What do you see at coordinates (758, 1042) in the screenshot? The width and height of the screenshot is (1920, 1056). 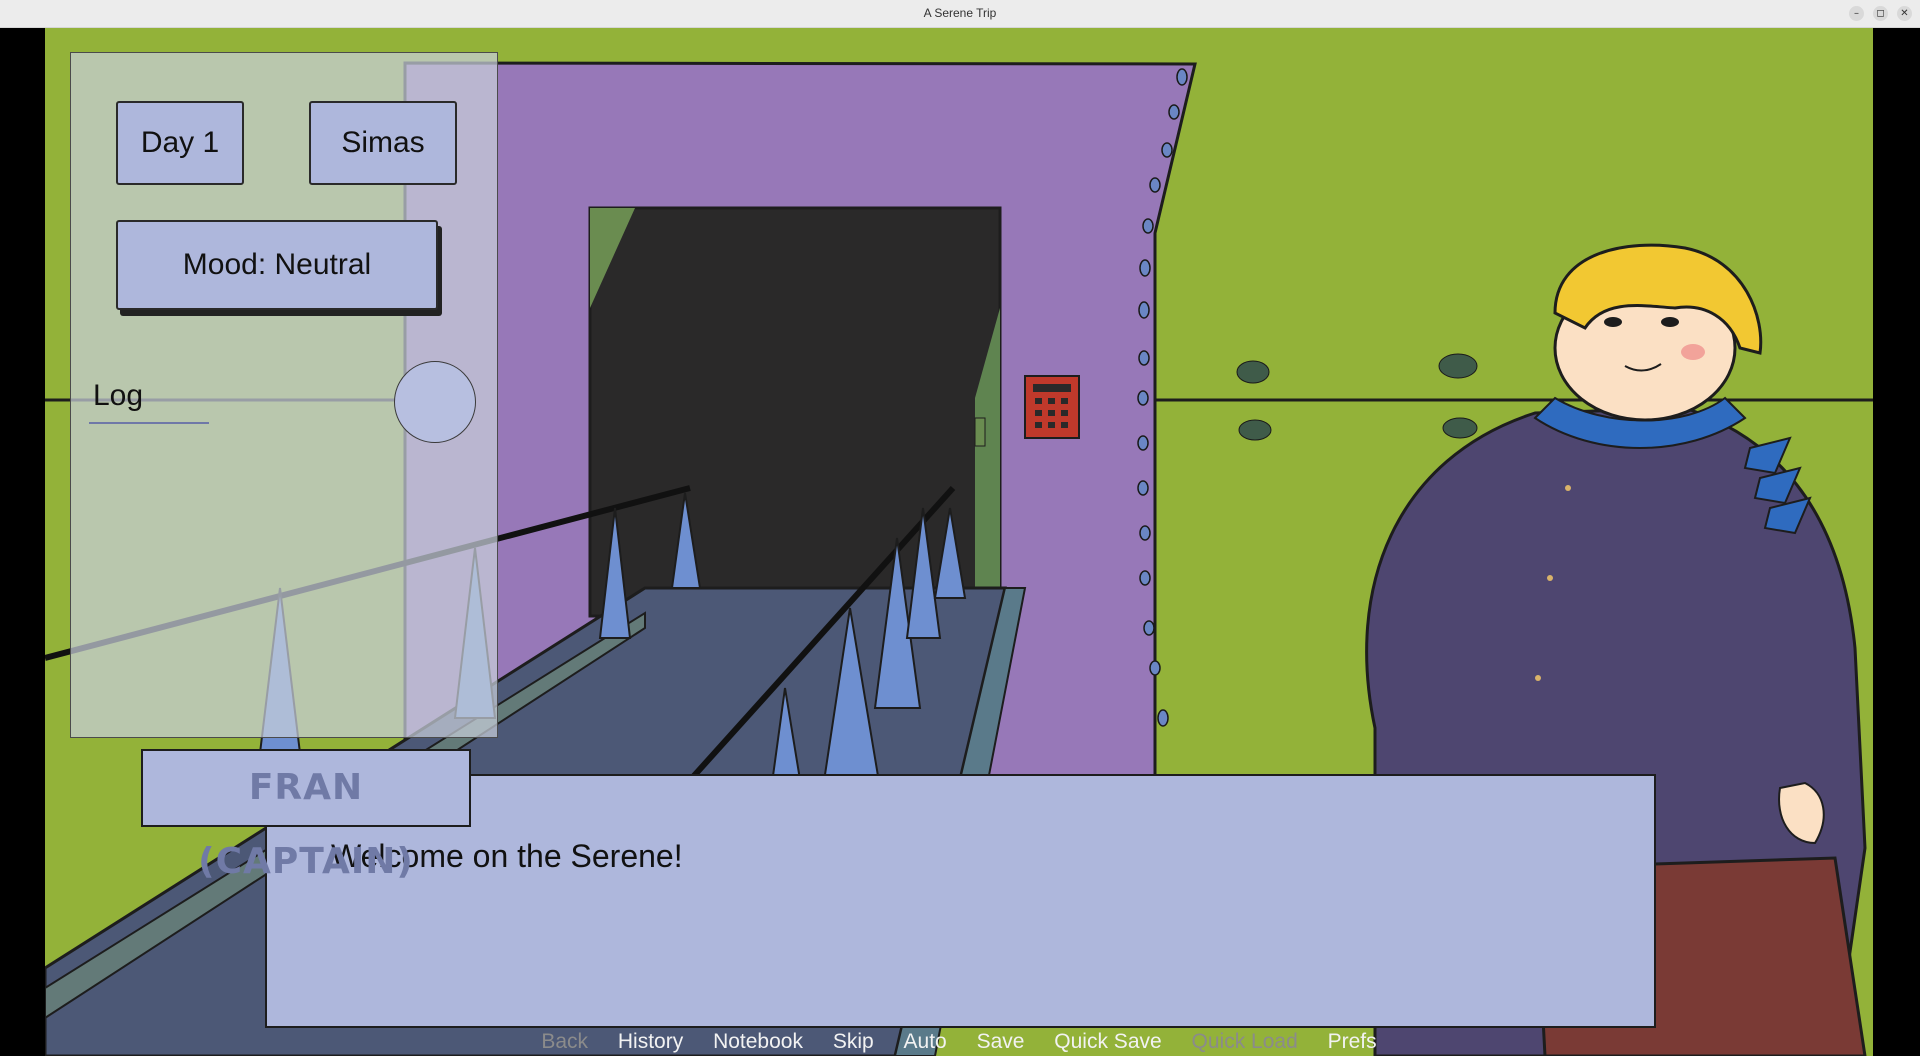 I see `notebook-button: Notebook` at bounding box center [758, 1042].